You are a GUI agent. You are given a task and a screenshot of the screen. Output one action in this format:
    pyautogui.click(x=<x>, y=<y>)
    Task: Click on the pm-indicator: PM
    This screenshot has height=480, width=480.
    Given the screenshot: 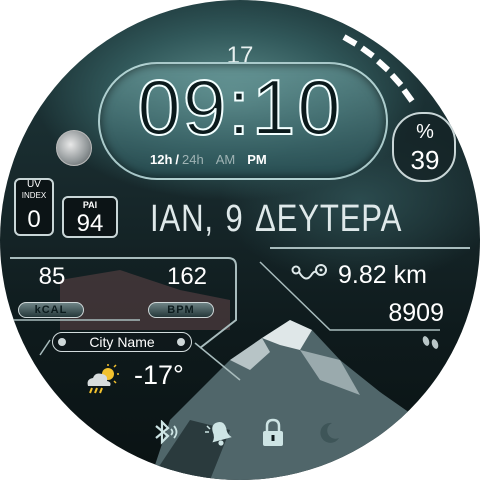 What is the action you would take?
    pyautogui.click(x=257, y=159)
    